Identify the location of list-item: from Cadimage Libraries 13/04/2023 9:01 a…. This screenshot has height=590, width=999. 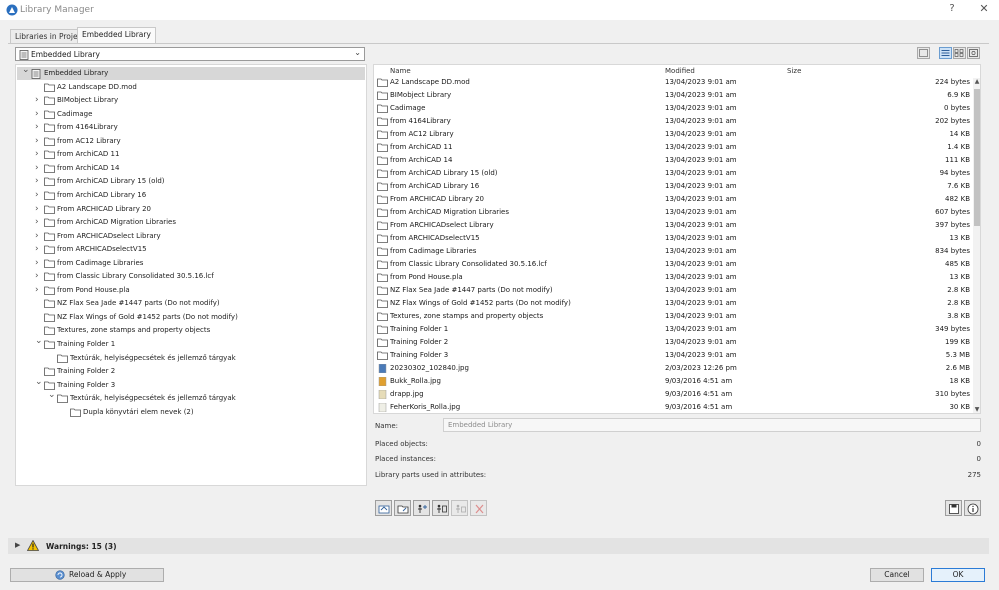
(673, 251).